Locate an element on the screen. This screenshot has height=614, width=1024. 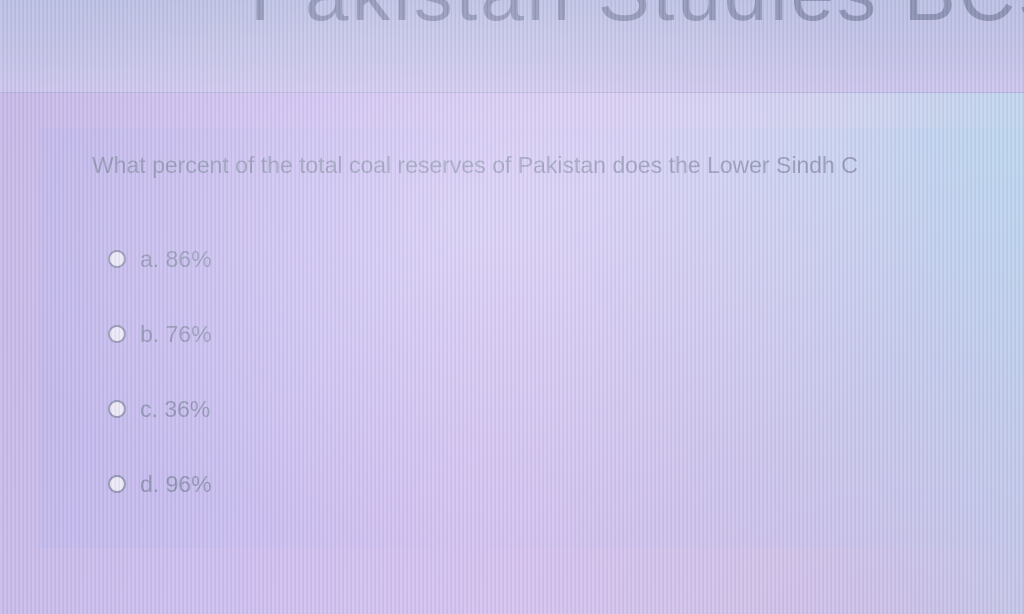
answer-label: d. 96% is located at coordinates (176, 483).